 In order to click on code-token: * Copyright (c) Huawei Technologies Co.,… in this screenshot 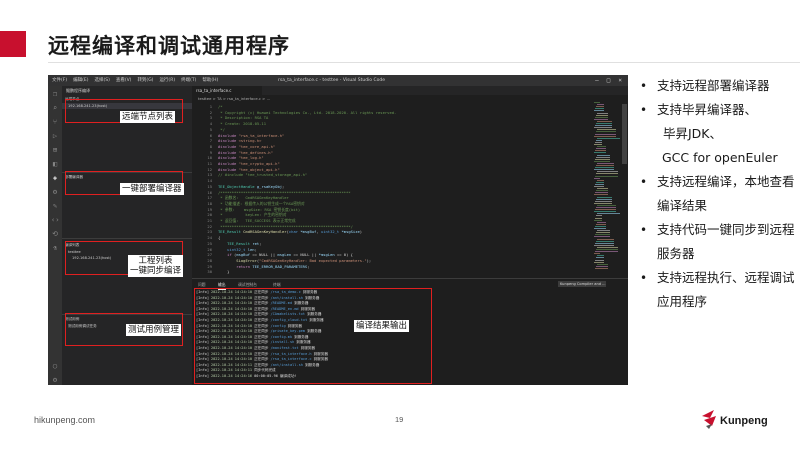, I will do `click(307, 112)`.